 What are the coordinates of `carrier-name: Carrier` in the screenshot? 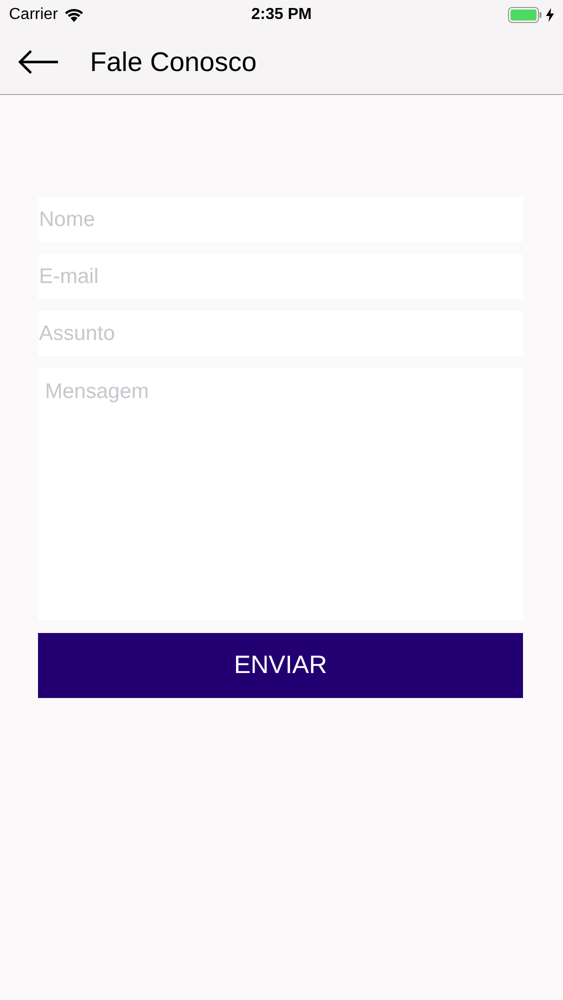 It's located at (33, 15).